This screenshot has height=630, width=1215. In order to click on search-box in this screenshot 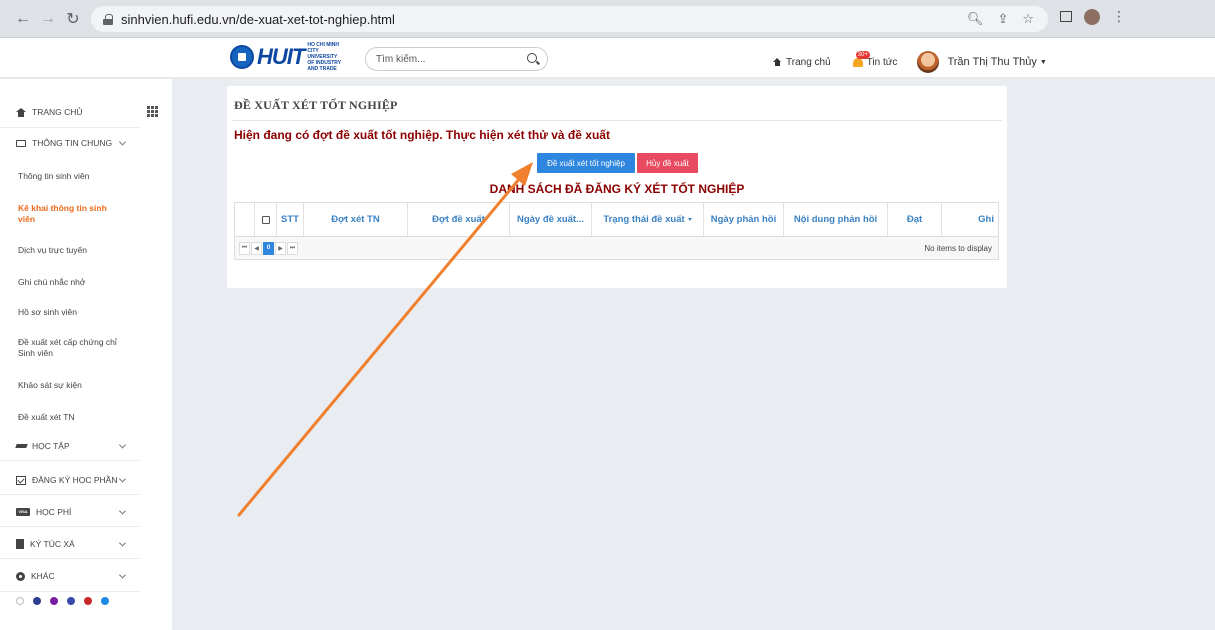, I will do `click(456, 59)`.